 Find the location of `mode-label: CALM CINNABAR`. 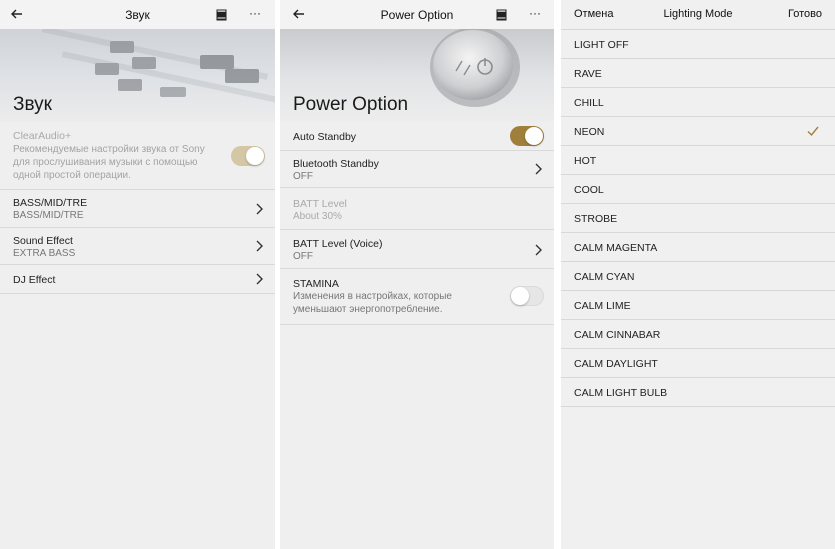

mode-label: CALM CINNABAR is located at coordinates (617, 335).